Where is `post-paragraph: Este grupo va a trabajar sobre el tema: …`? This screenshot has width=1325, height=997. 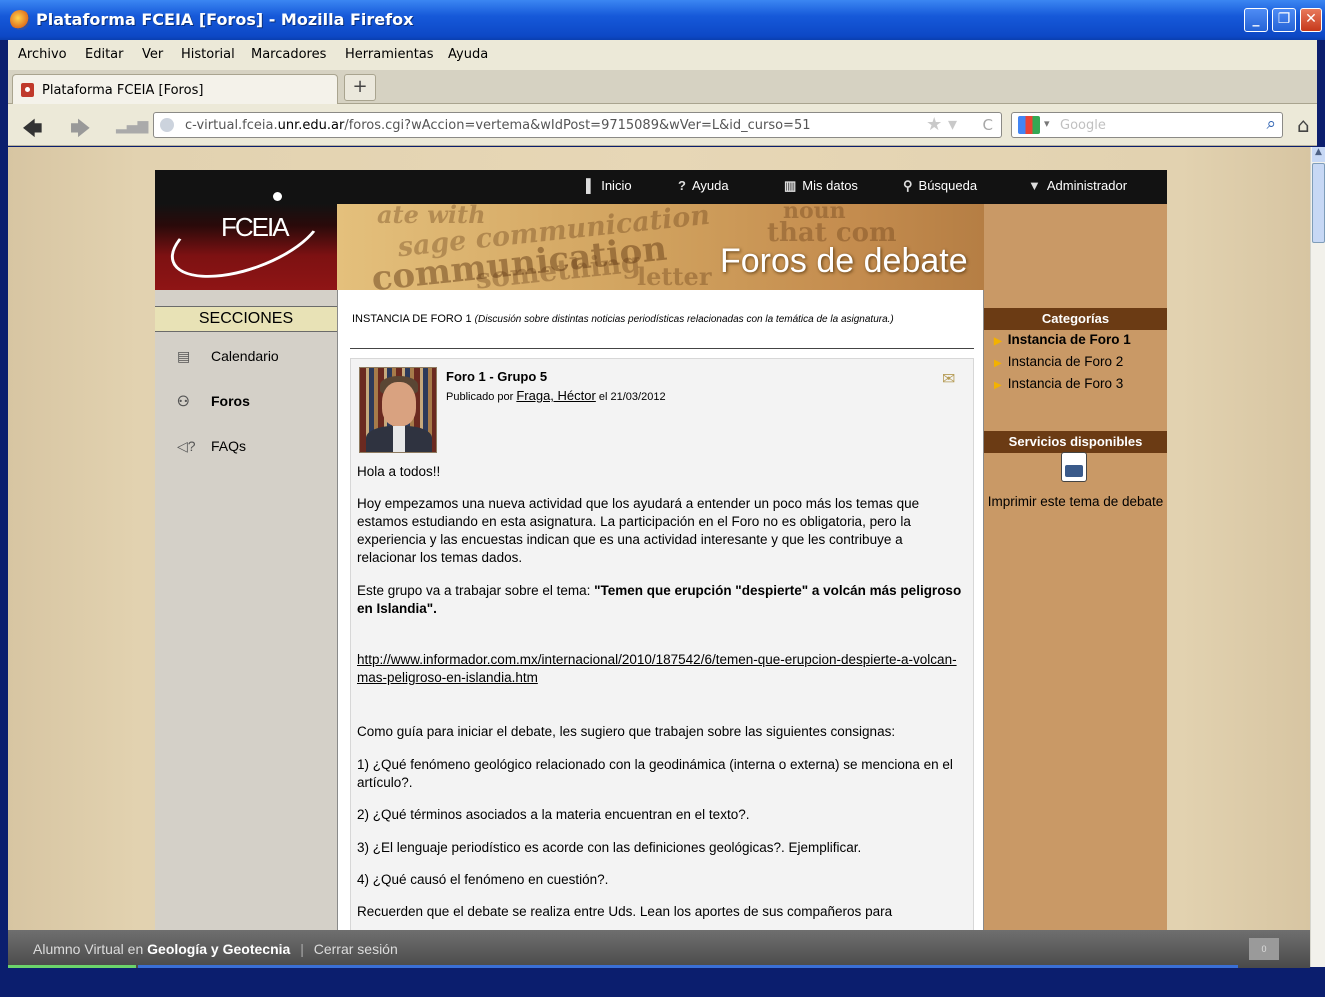
post-paragraph: Este grupo va a trabajar sobre el tema: … is located at coordinates (659, 599).